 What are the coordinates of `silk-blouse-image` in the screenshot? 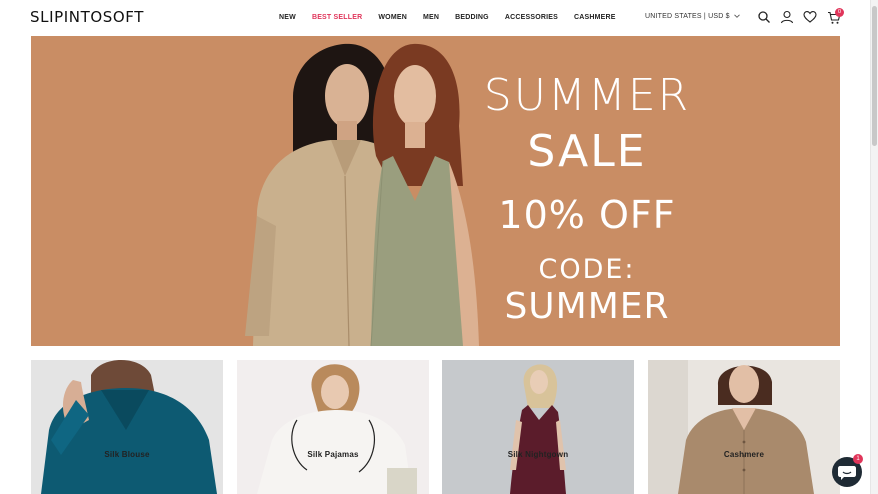 It's located at (129, 427).